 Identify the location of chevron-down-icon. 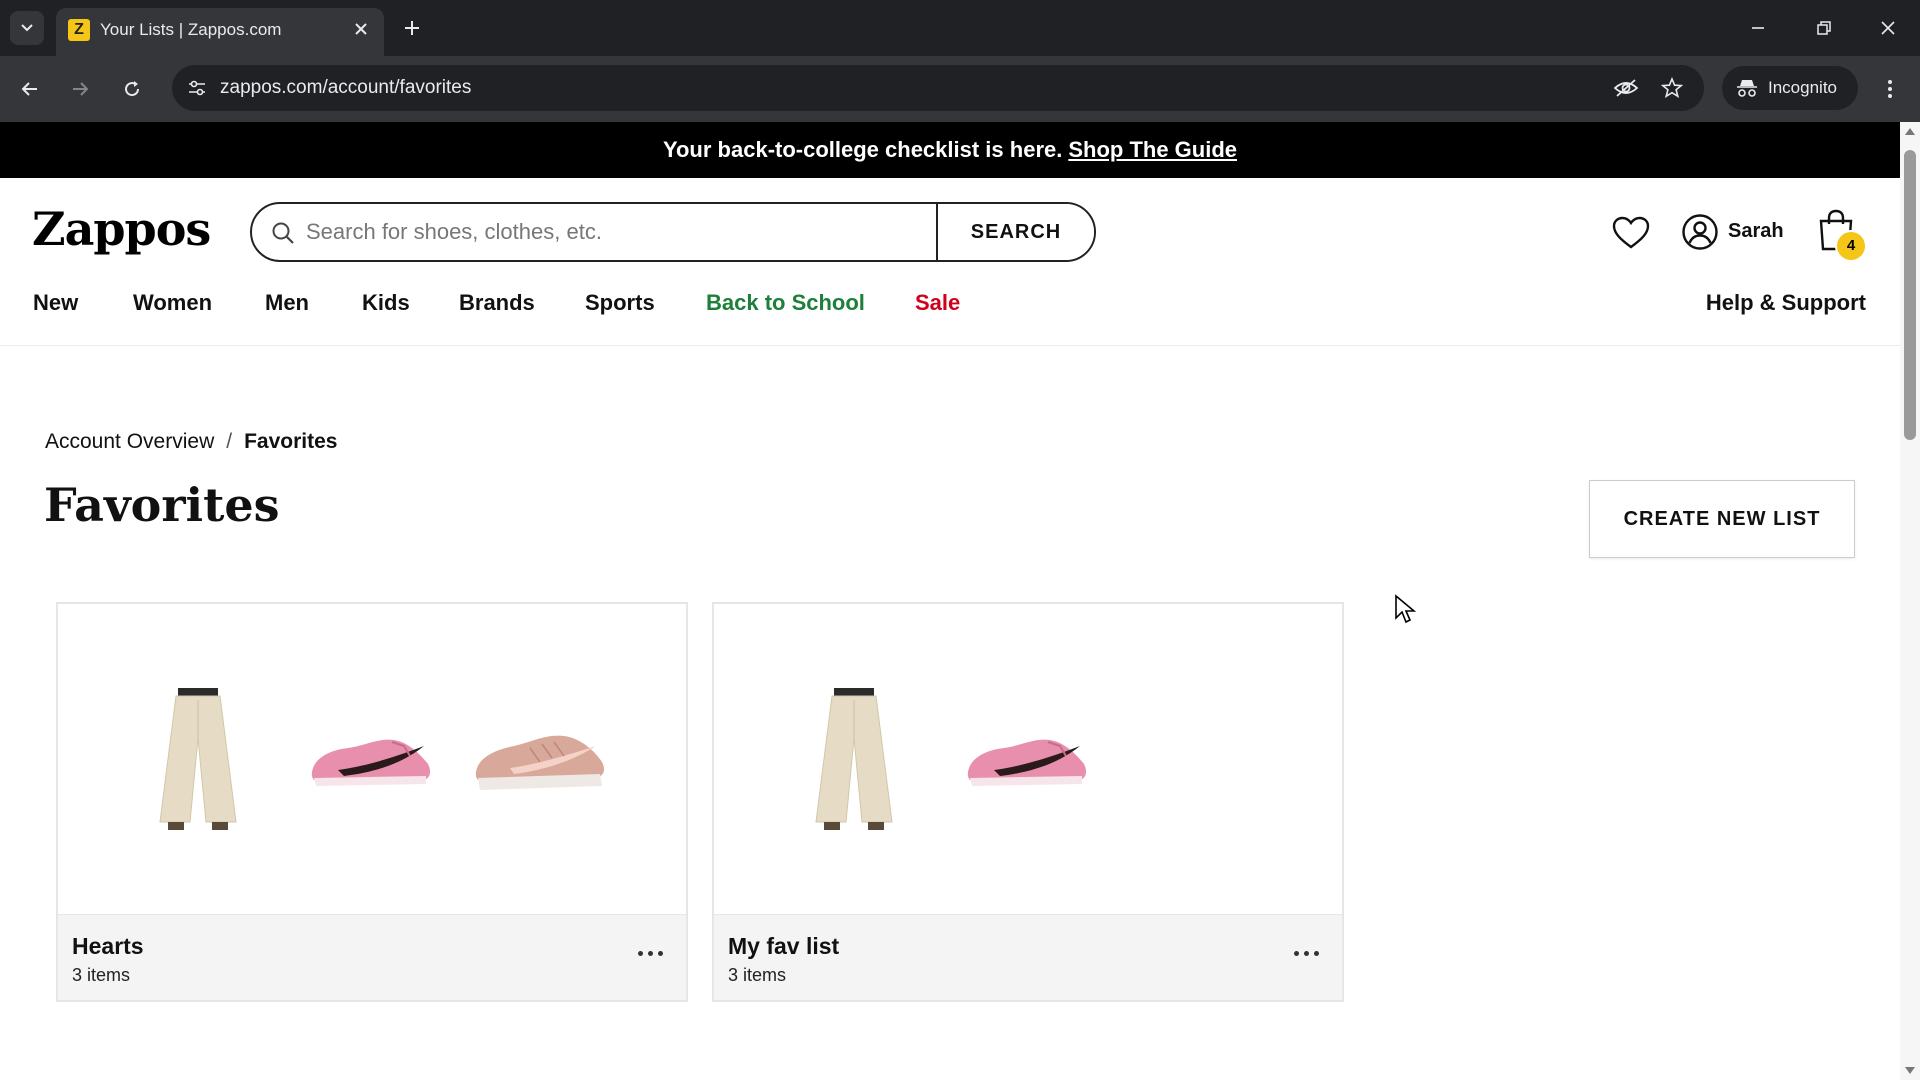
(27, 28).